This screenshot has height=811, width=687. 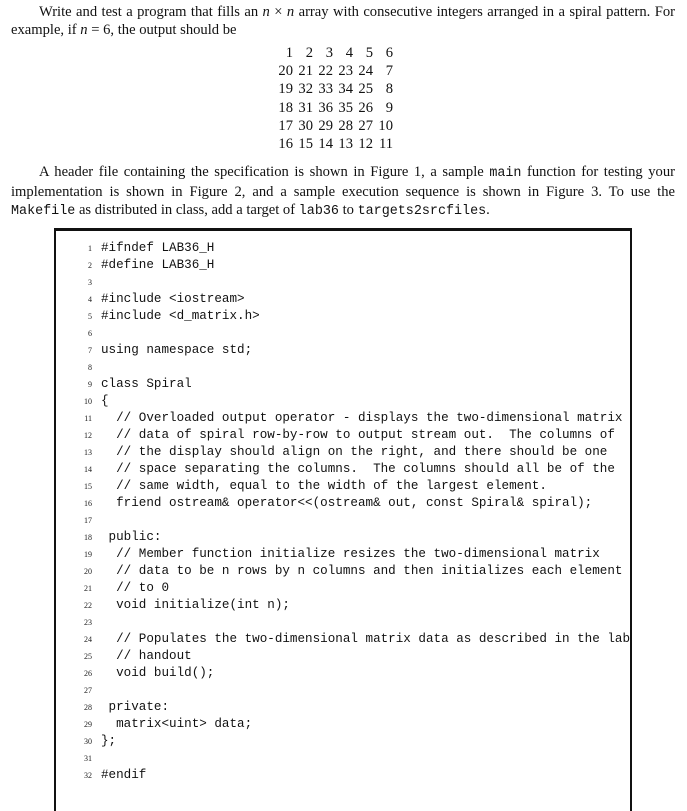 I want to click on code-makefile: Makefile, so click(x=43, y=211).